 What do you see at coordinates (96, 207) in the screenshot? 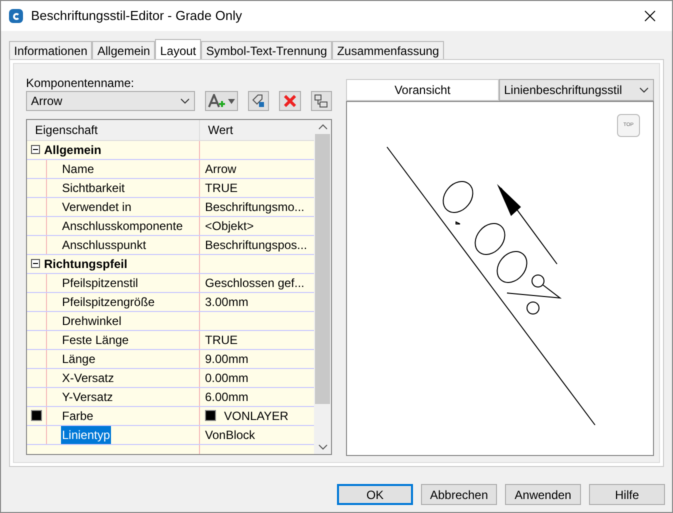
I see `property-name: Verwendet in` at bounding box center [96, 207].